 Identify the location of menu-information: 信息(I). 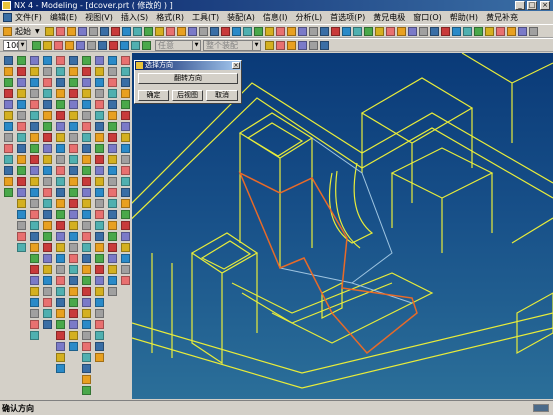
(275, 18).